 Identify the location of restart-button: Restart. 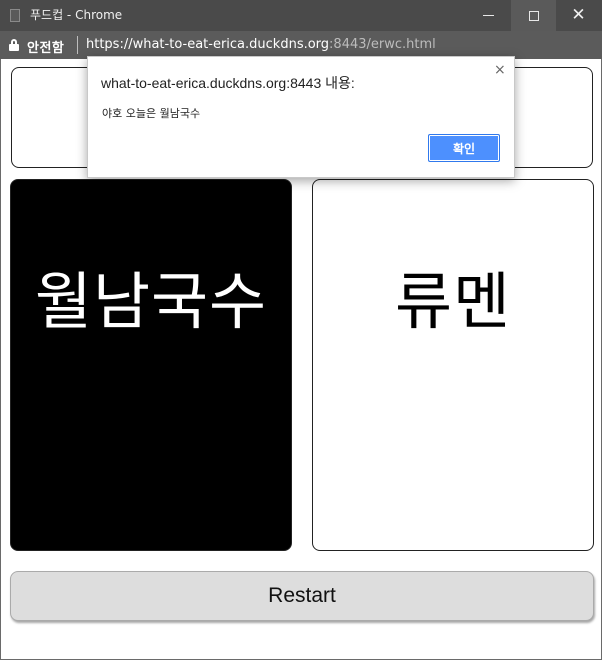
(302, 596).